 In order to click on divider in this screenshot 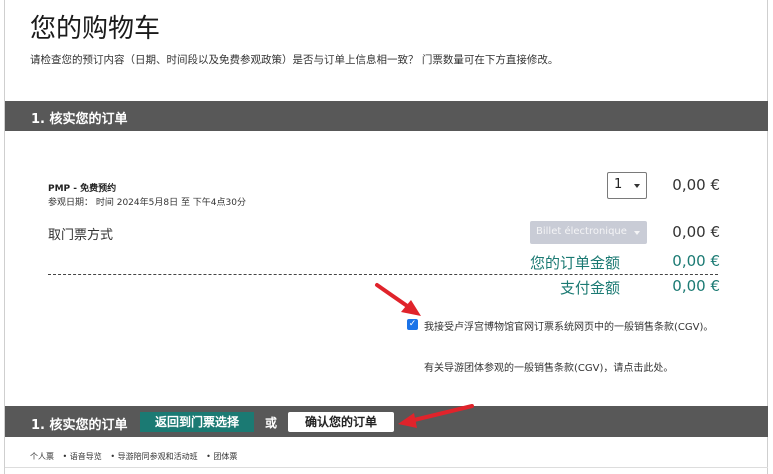, I will do `click(383, 274)`.